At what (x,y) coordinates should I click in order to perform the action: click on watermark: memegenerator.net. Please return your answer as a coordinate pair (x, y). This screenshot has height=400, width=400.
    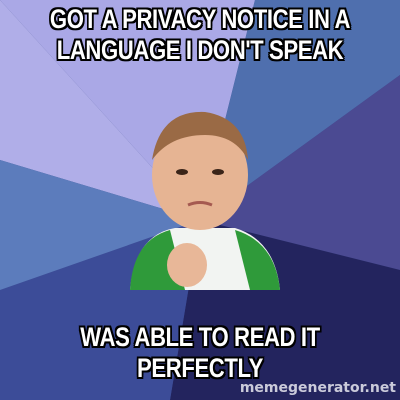
    Looking at the image, I should click on (317, 388).